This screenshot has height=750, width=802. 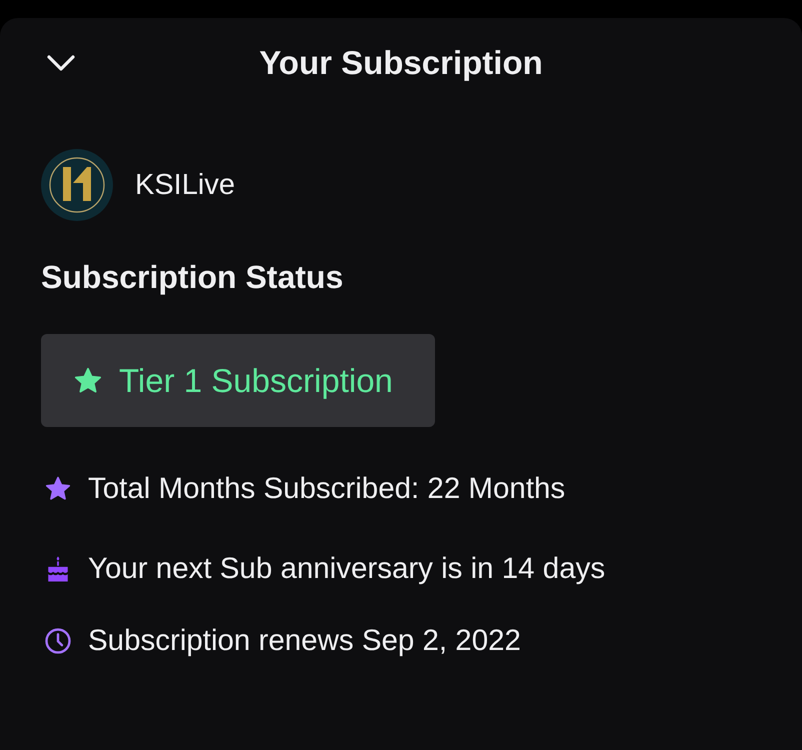 What do you see at coordinates (256, 381) in the screenshot?
I see `tier-label: Tier 1 Subscription` at bounding box center [256, 381].